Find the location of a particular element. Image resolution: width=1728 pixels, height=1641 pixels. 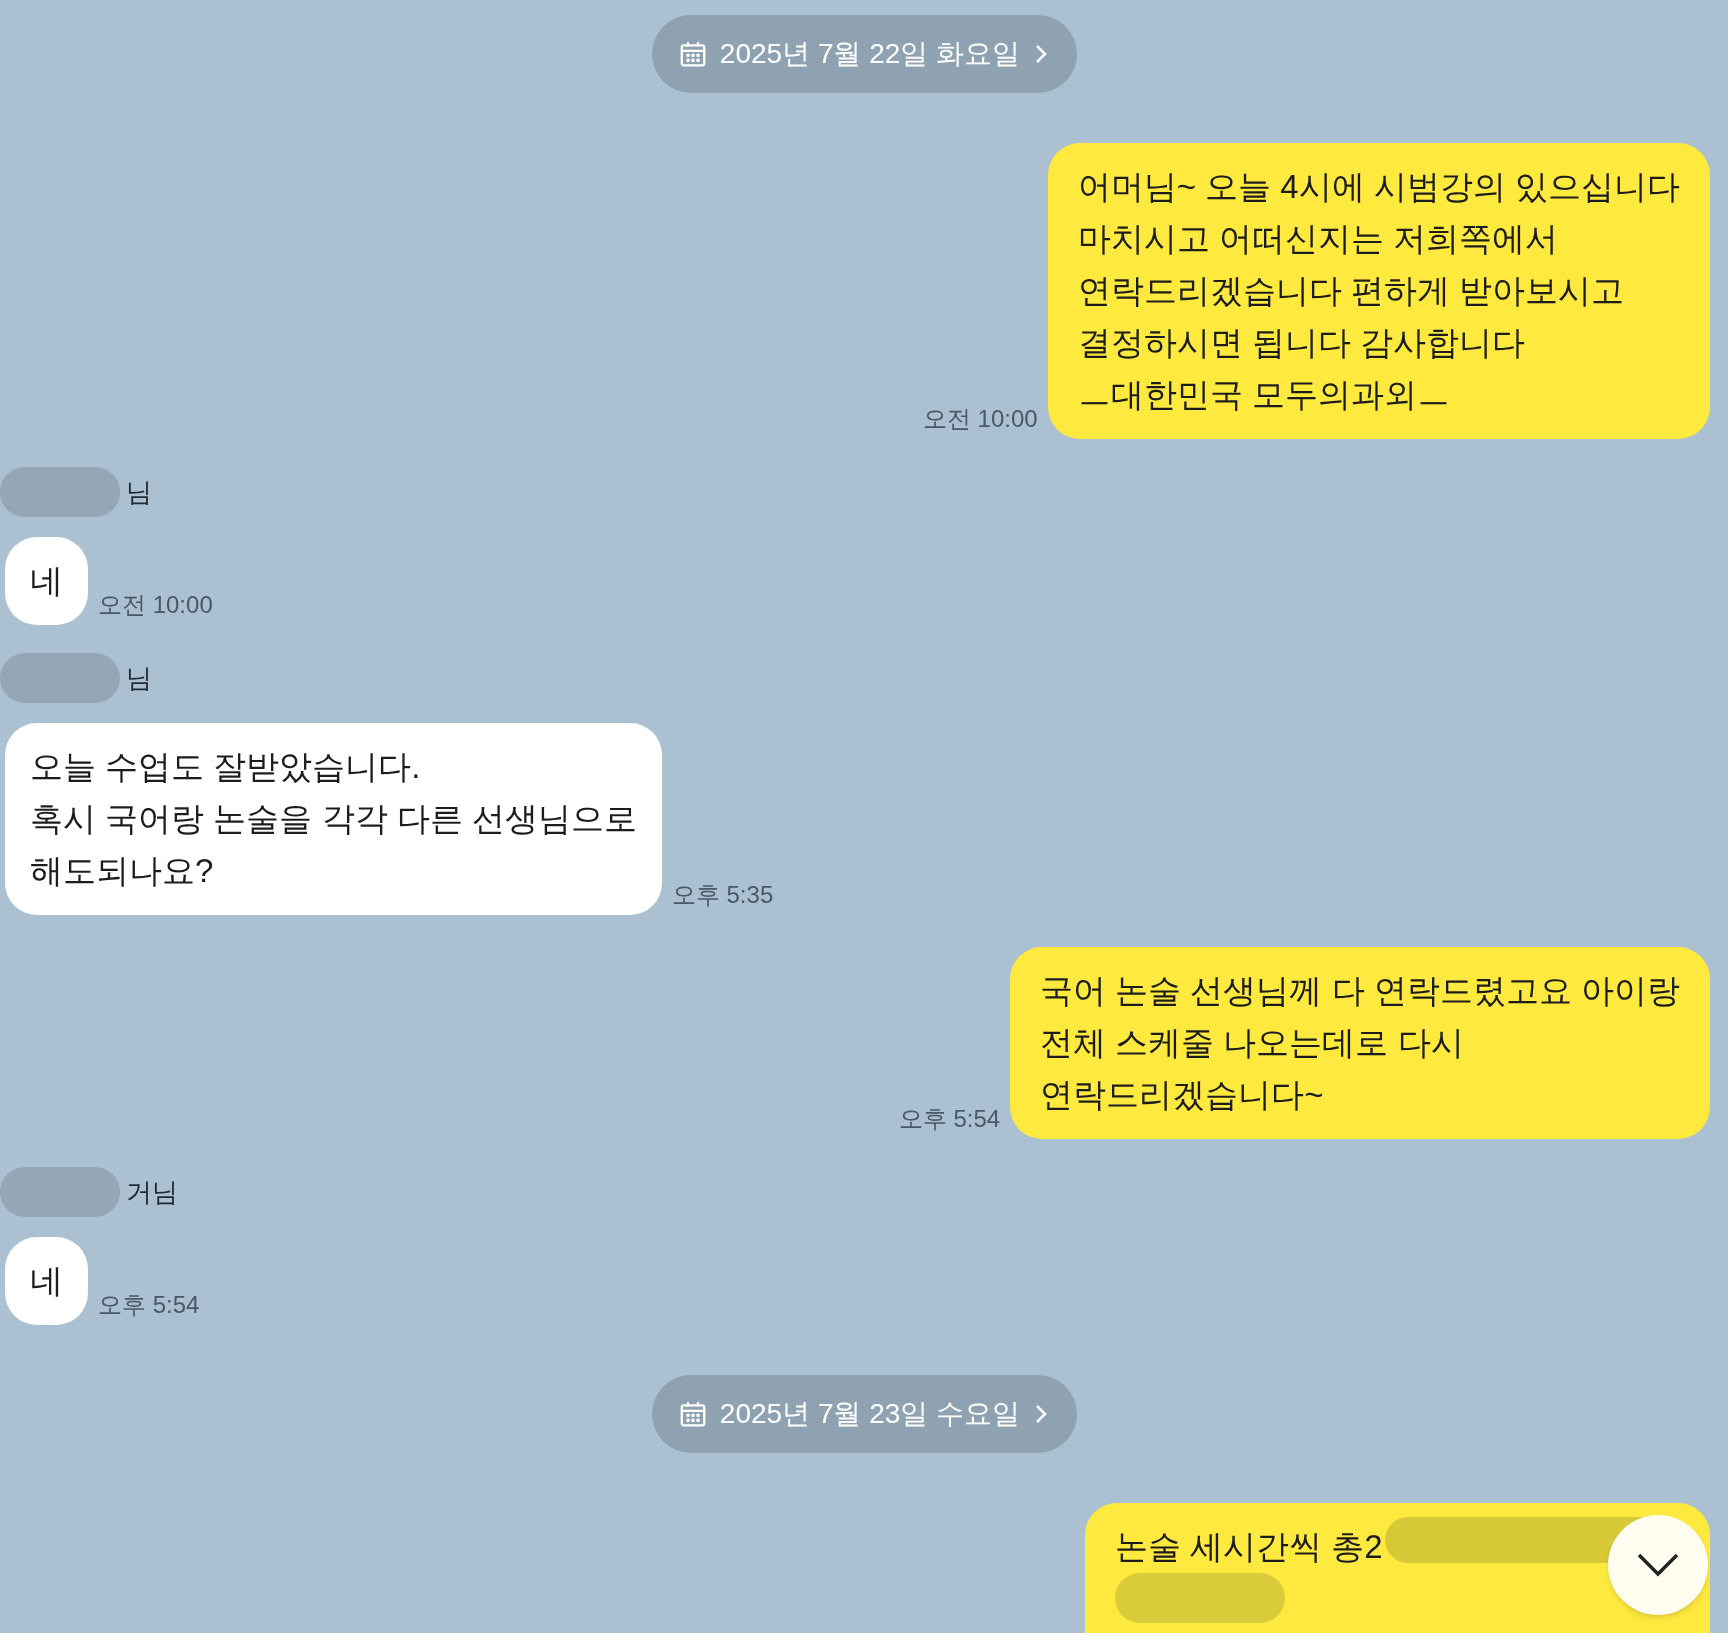

message-text: 어머님~ 오늘 4시에 시범강의 있으십니다 마치시고 어떠신지는 저희쪽에서 연락드리겠습니다 편하게 받아보시고 결정하시면 됩니다 감사합니다 ㅡ대한민국 모두의과외ㅡ is located at coordinates (1378, 290).